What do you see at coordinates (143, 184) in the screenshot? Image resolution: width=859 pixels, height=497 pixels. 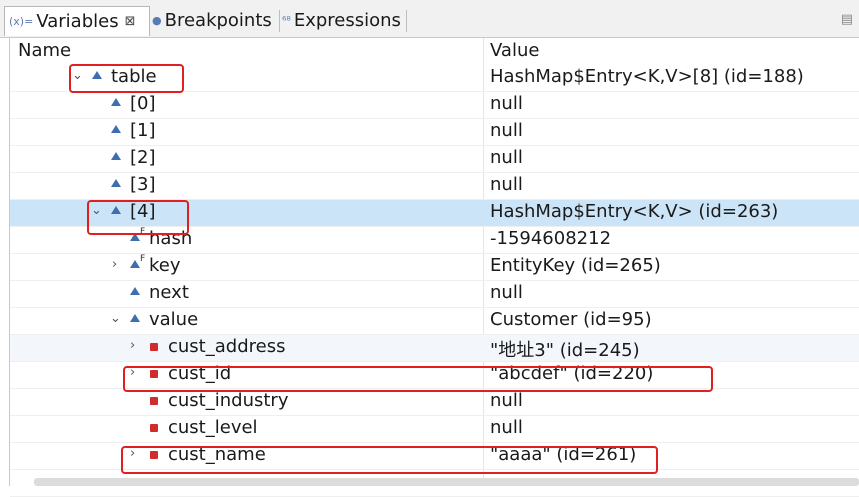 I see `variable-name: [3]` at bounding box center [143, 184].